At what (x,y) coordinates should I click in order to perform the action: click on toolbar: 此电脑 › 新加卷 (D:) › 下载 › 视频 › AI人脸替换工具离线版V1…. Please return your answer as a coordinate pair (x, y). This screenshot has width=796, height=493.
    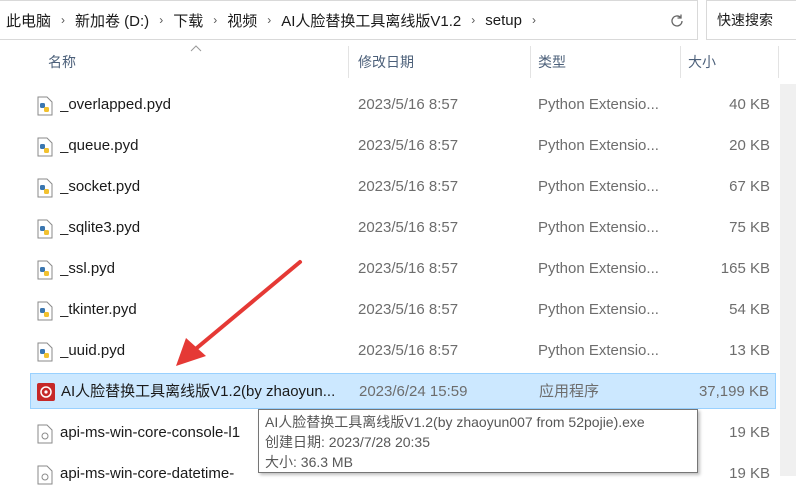
    Looking at the image, I should click on (398, 20).